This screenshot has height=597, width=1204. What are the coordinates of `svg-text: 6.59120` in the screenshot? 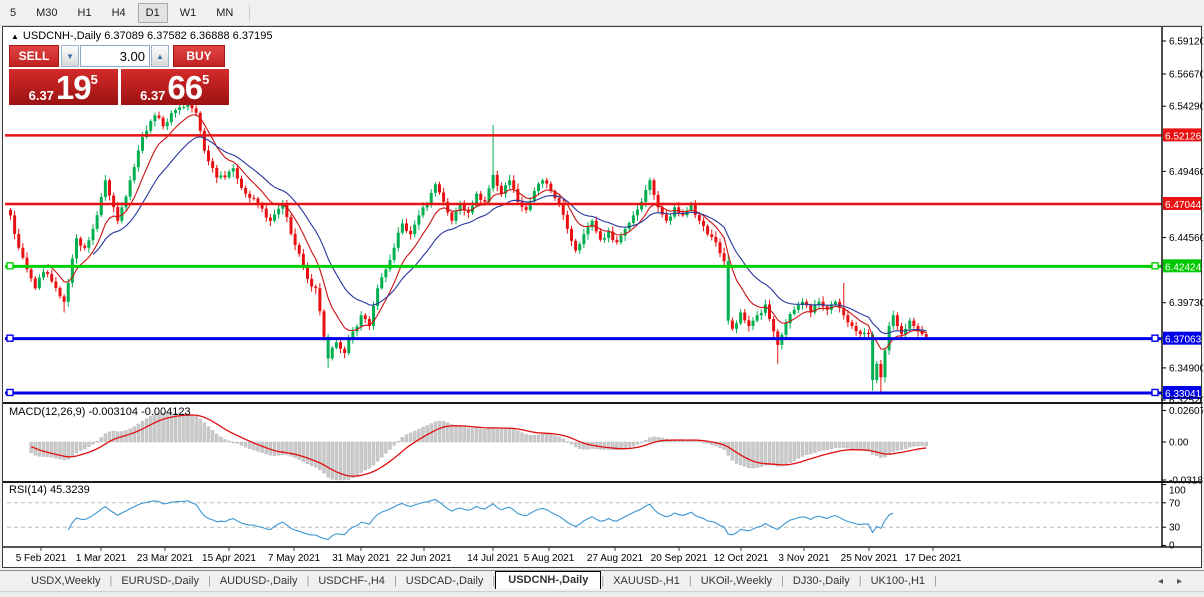 It's located at (1186, 42).